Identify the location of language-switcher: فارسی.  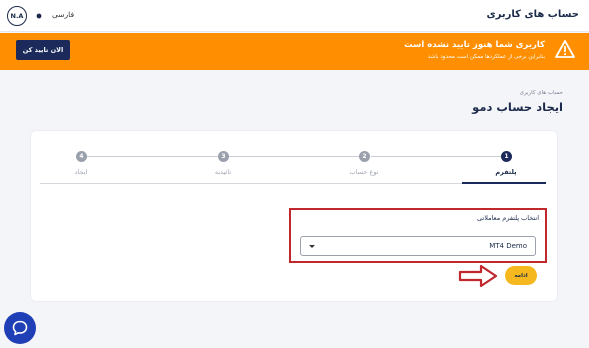
(63, 14).